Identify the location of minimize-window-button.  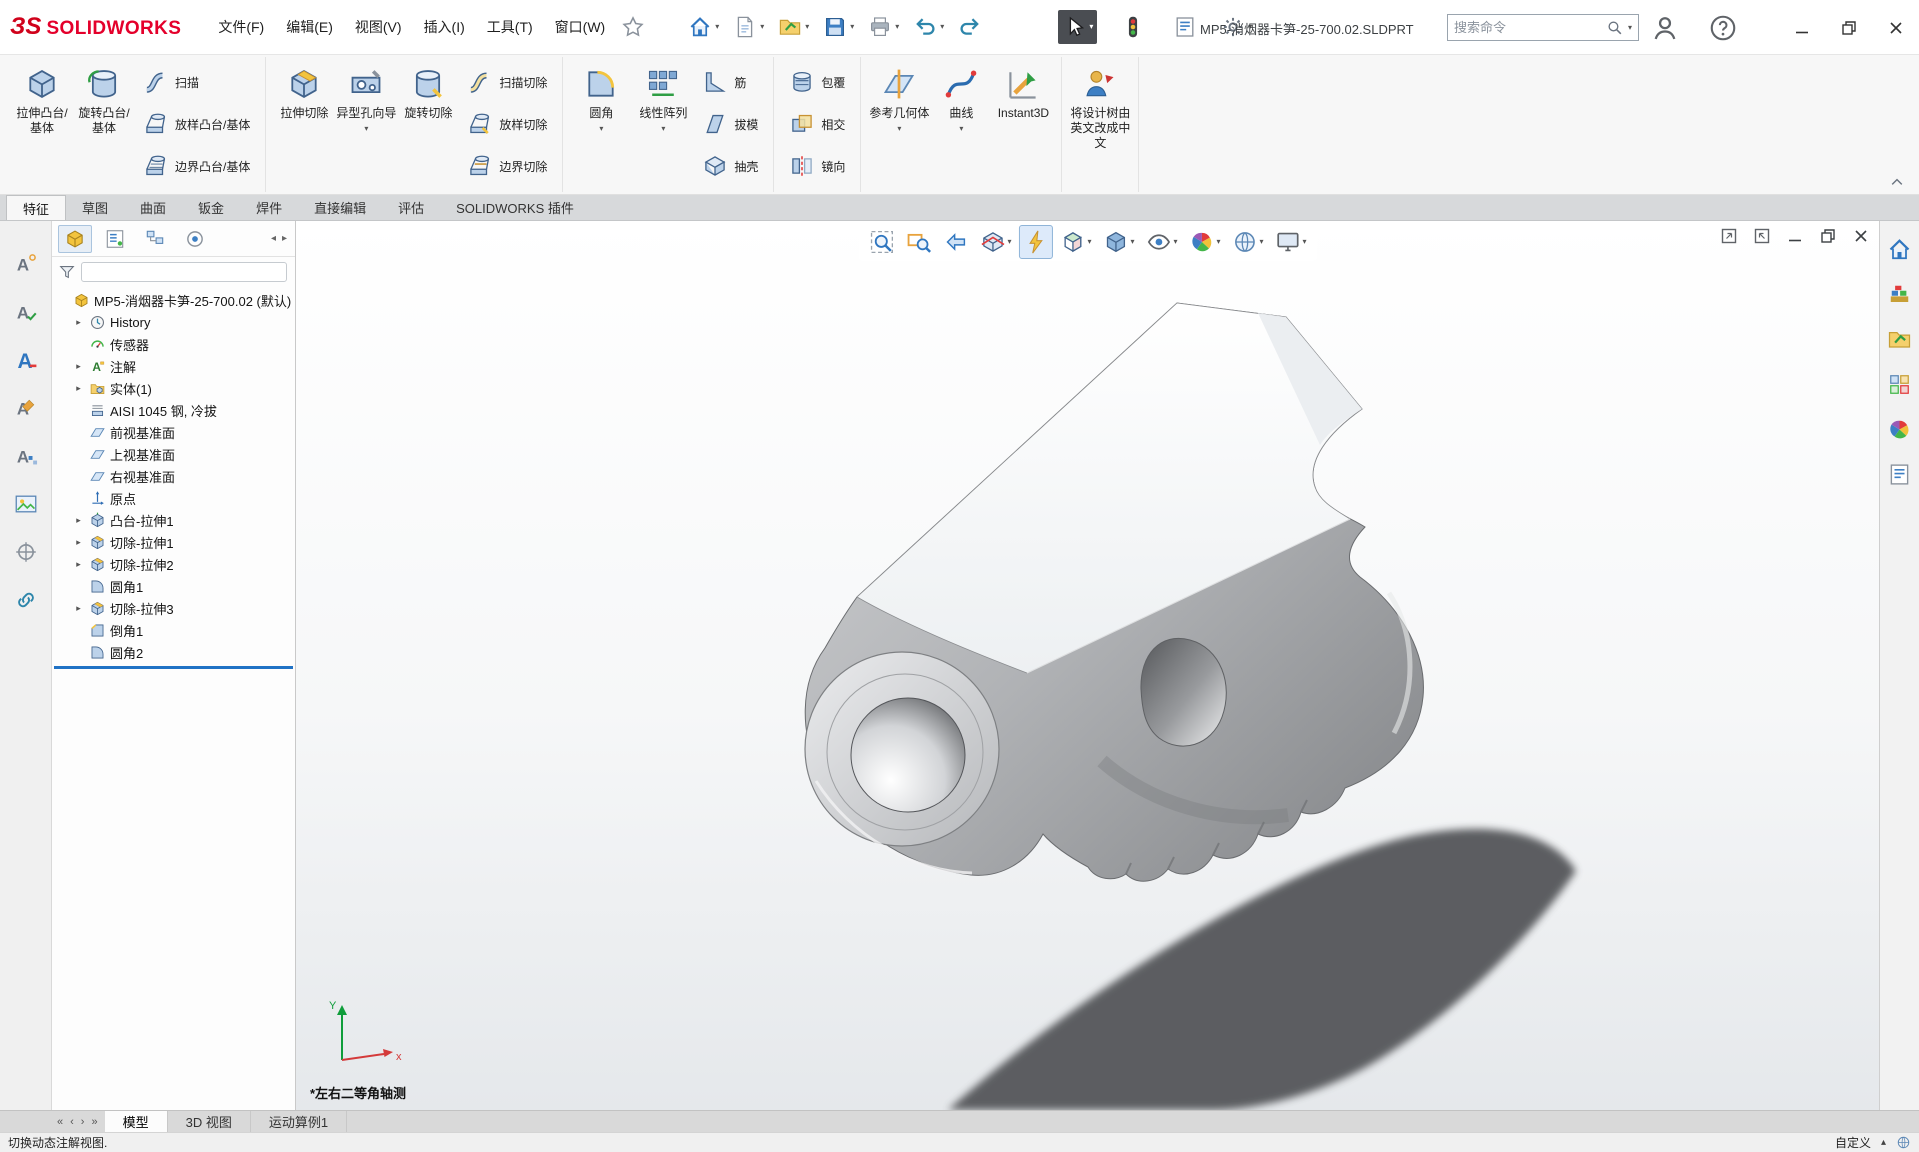
(1801, 27).